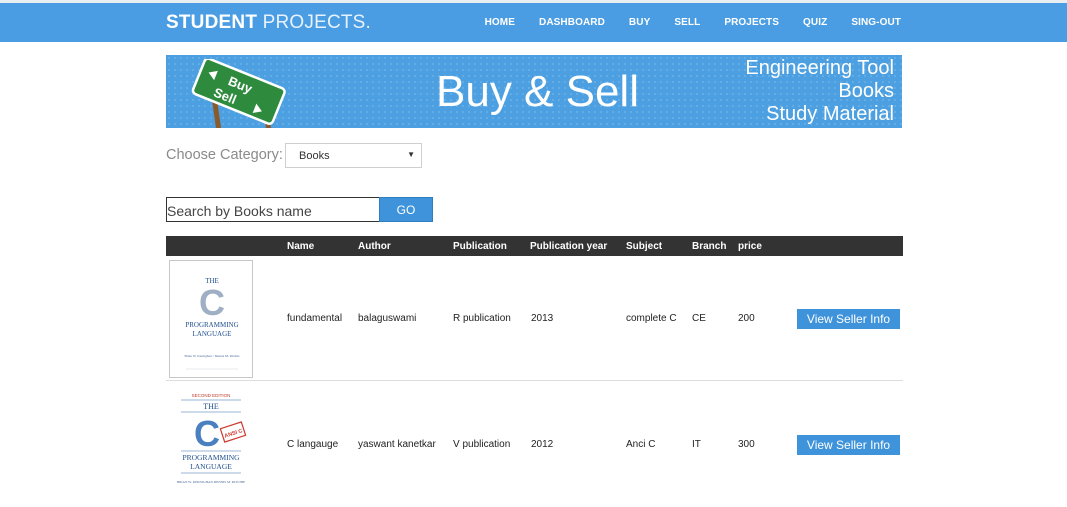  I want to click on category-selected-value: Books, so click(314, 156).